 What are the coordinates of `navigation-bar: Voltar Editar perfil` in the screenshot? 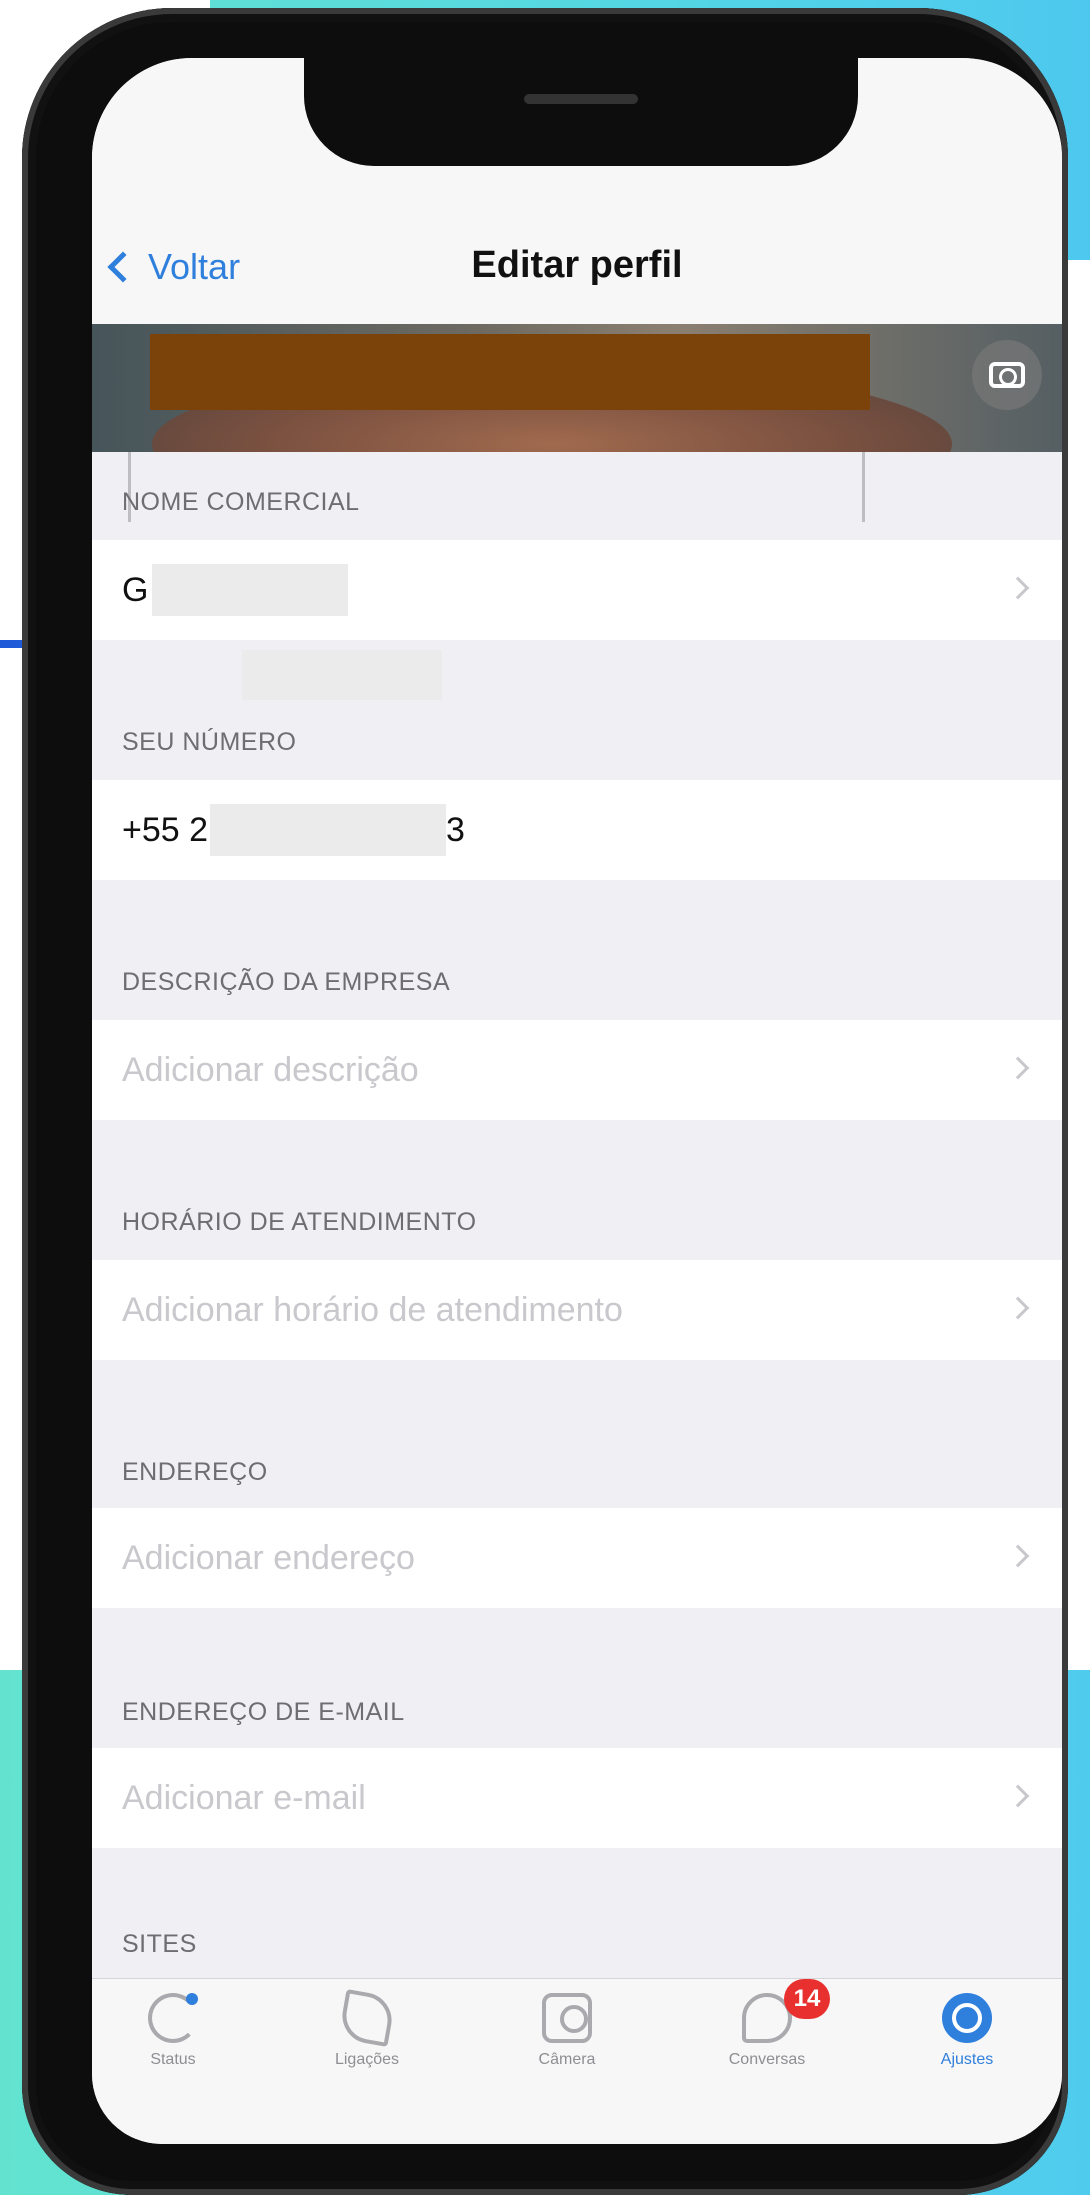 It's located at (577, 246).